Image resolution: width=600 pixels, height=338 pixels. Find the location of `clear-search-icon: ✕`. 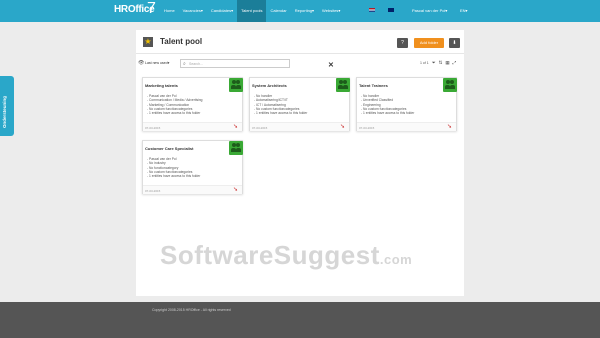

clear-search-icon: ✕ is located at coordinates (331, 65).